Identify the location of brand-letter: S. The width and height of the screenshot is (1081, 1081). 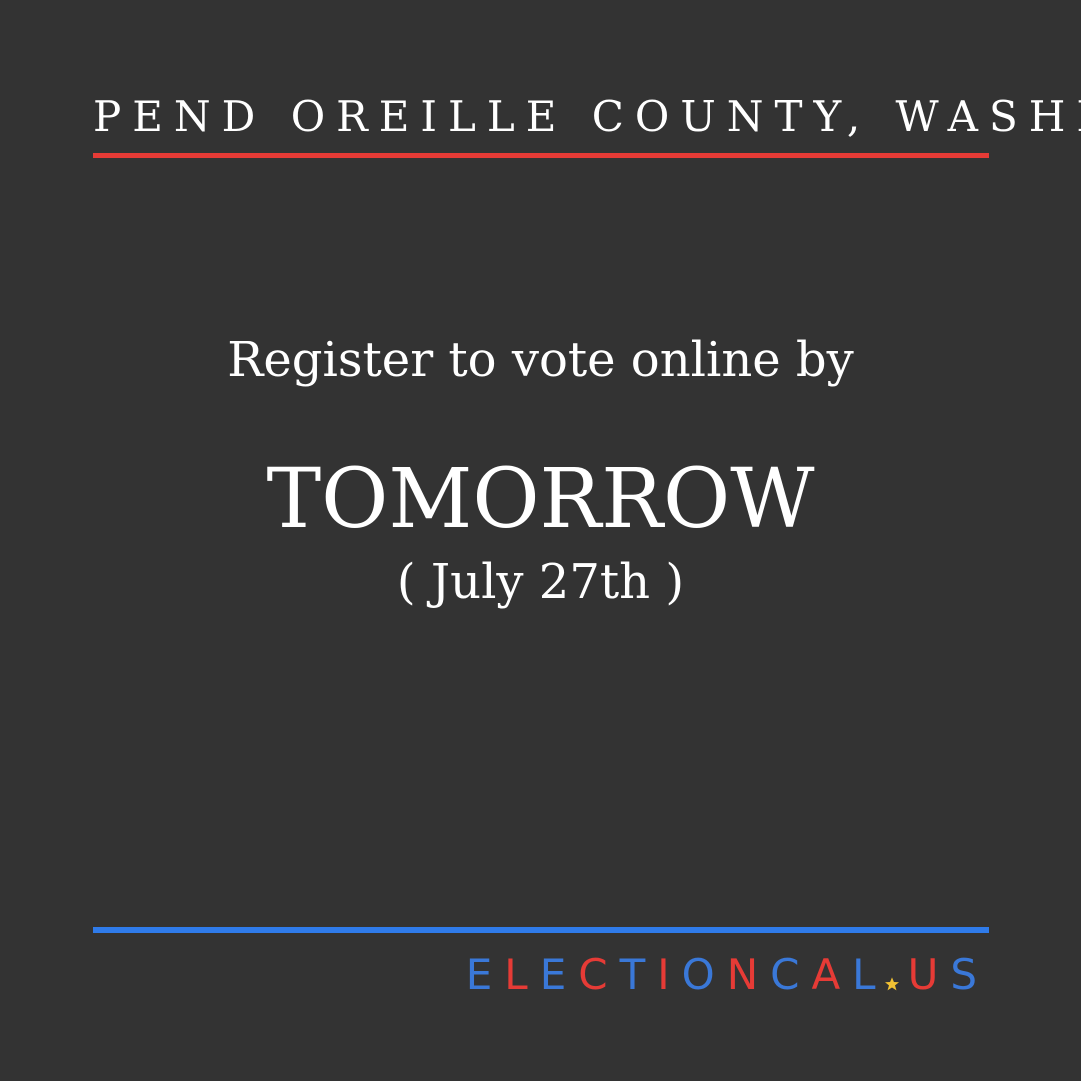
(969, 974).